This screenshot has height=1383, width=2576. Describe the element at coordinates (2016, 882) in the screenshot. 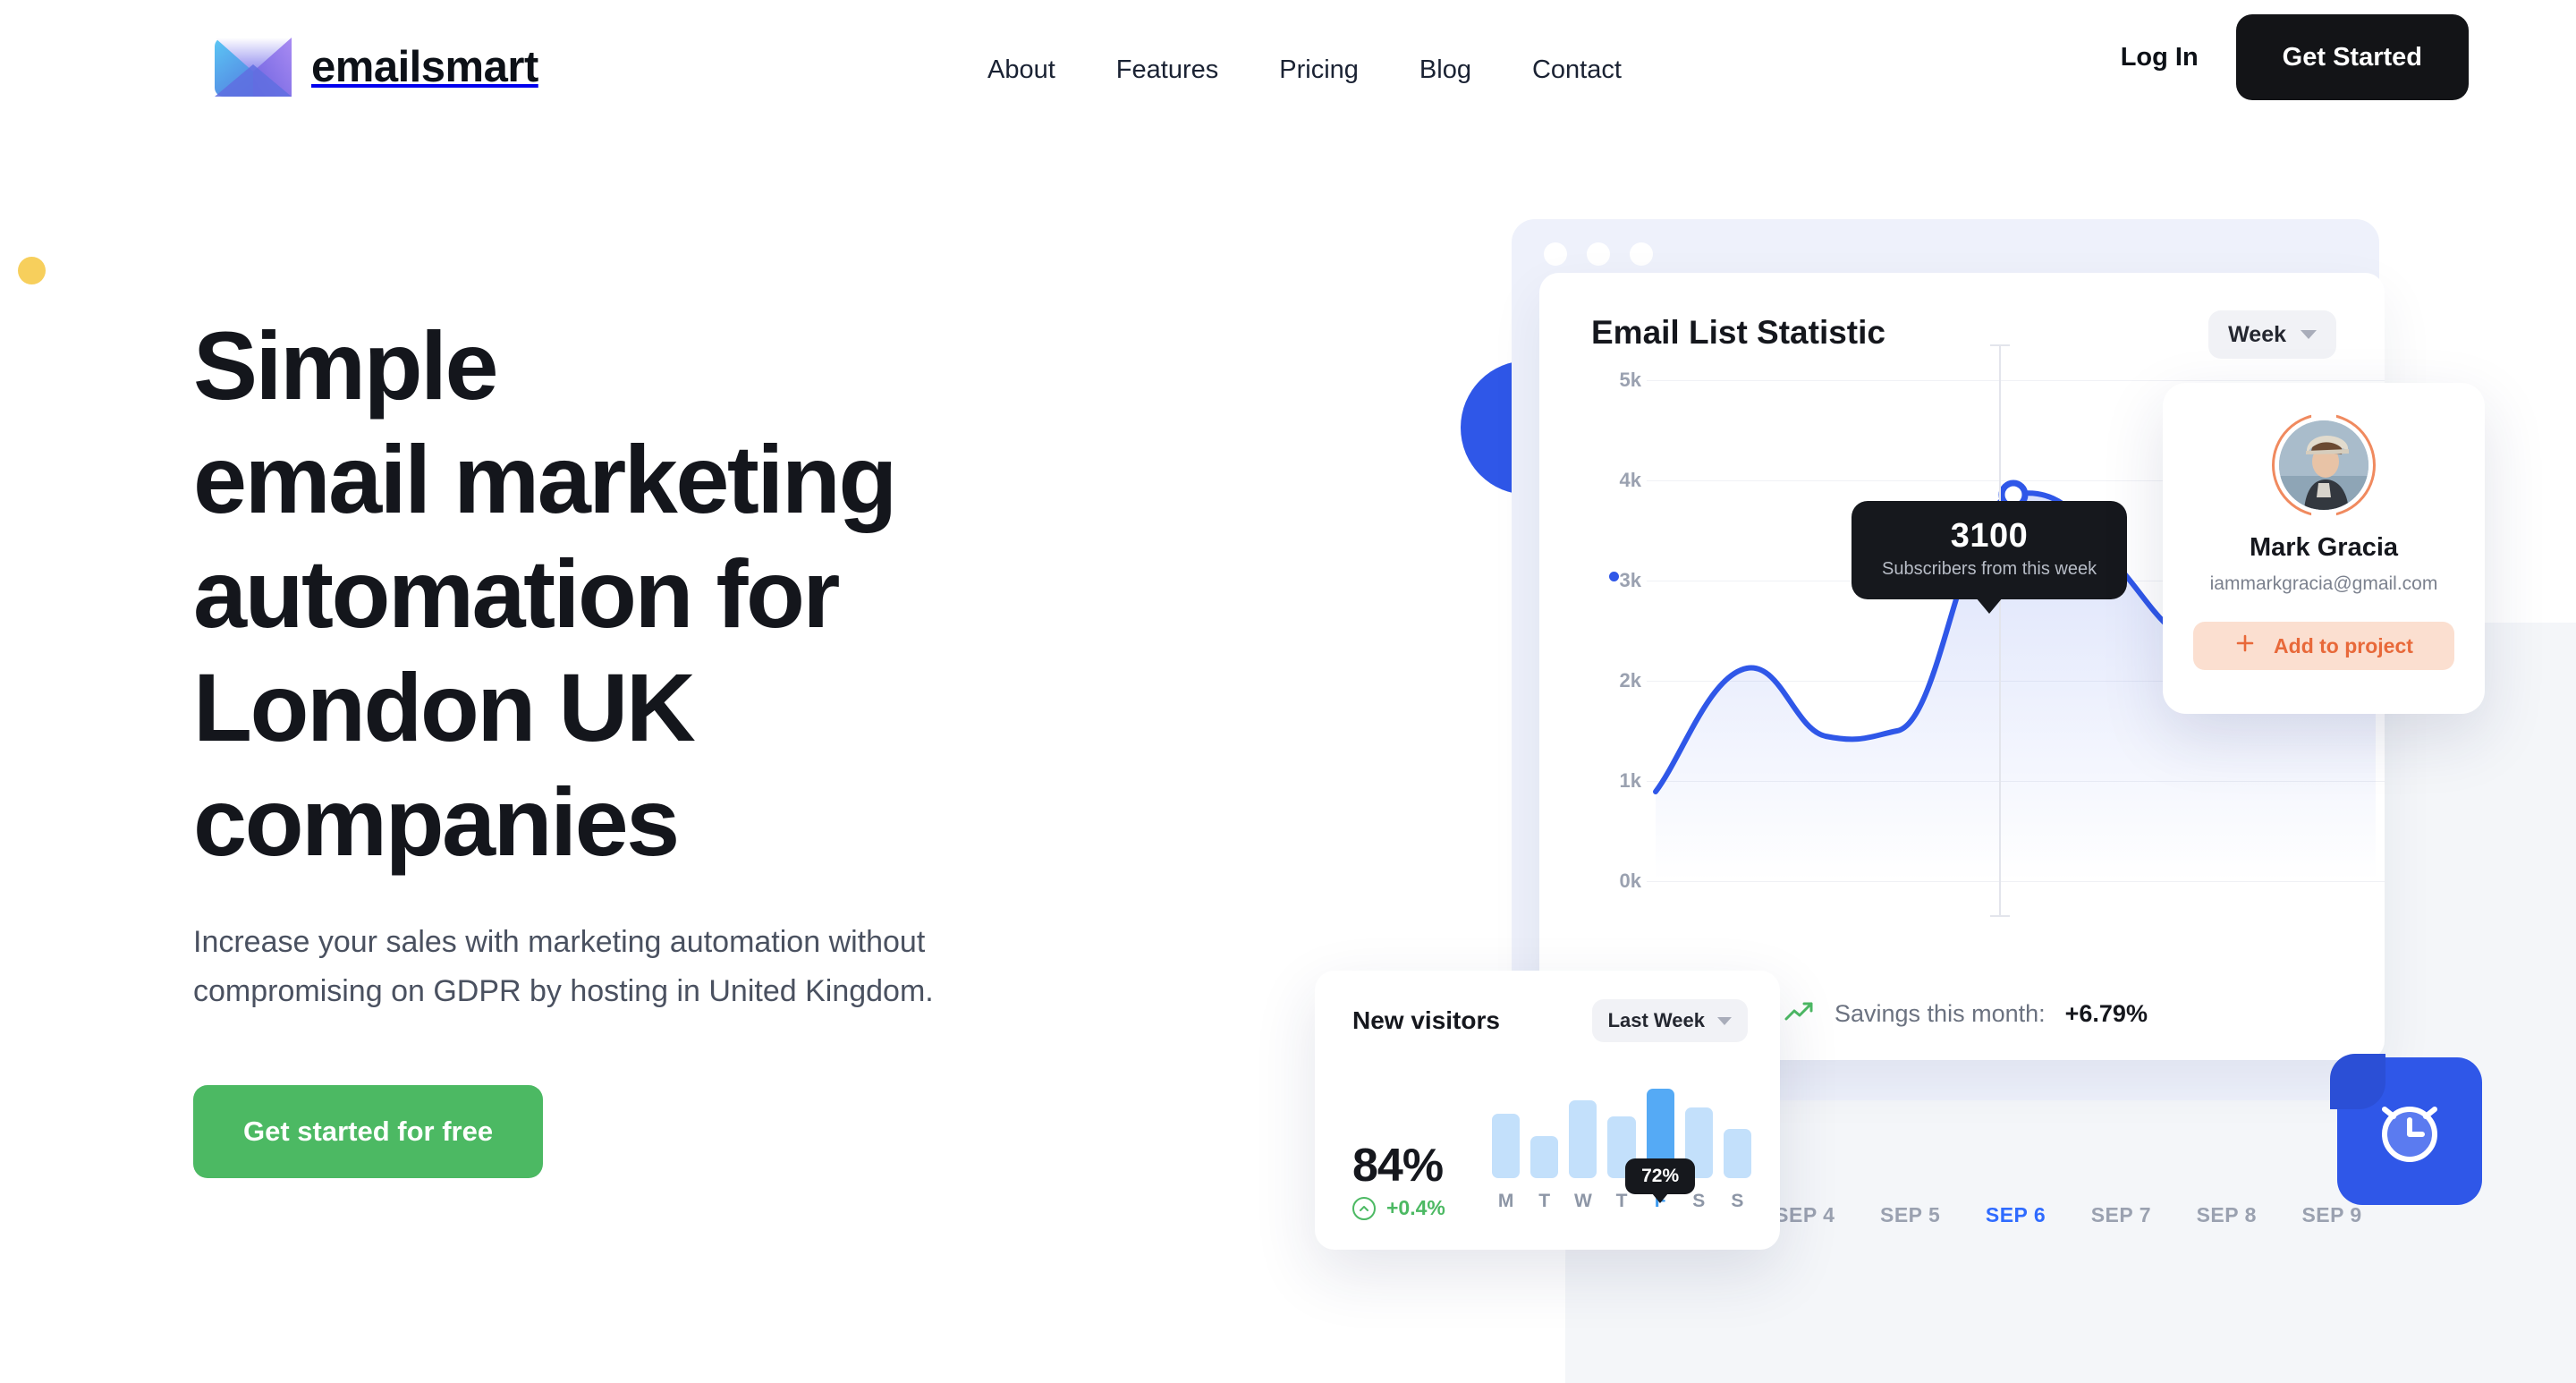

I see `gridline-0k` at that location.